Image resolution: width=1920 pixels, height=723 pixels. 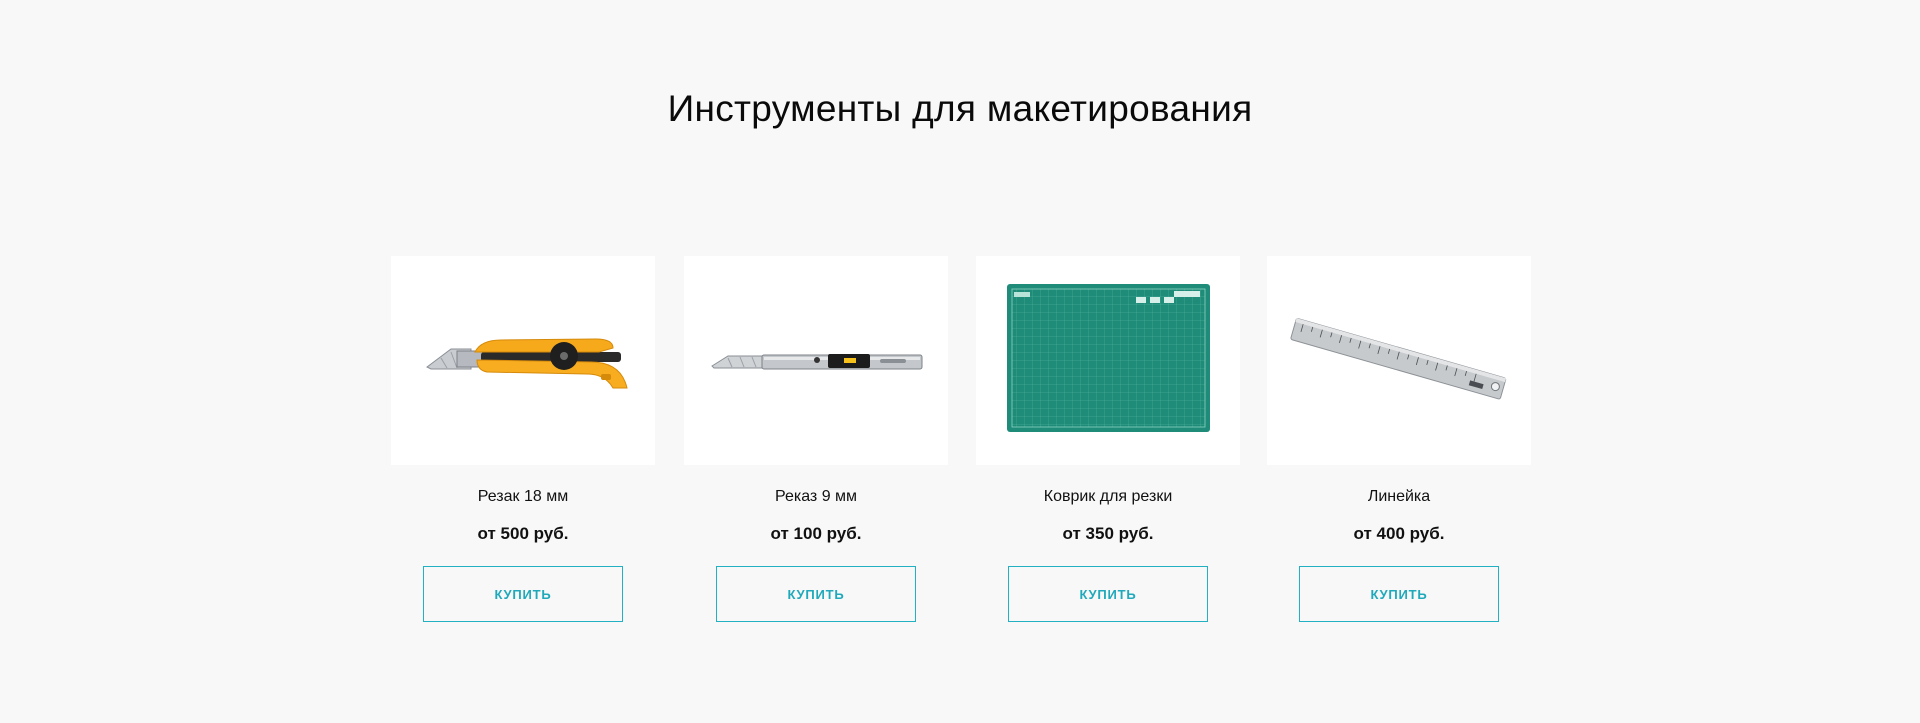 What do you see at coordinates (523, 496) in the screenshot?
I see `product-name: Резак 18 мм` at bounding box center [523, 496].